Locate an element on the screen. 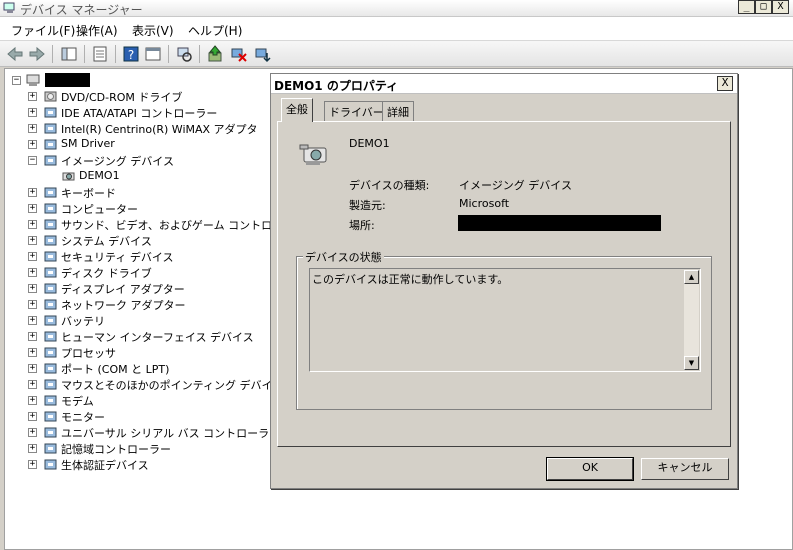  storage-controller-icon is located at coordinates (50, 448).